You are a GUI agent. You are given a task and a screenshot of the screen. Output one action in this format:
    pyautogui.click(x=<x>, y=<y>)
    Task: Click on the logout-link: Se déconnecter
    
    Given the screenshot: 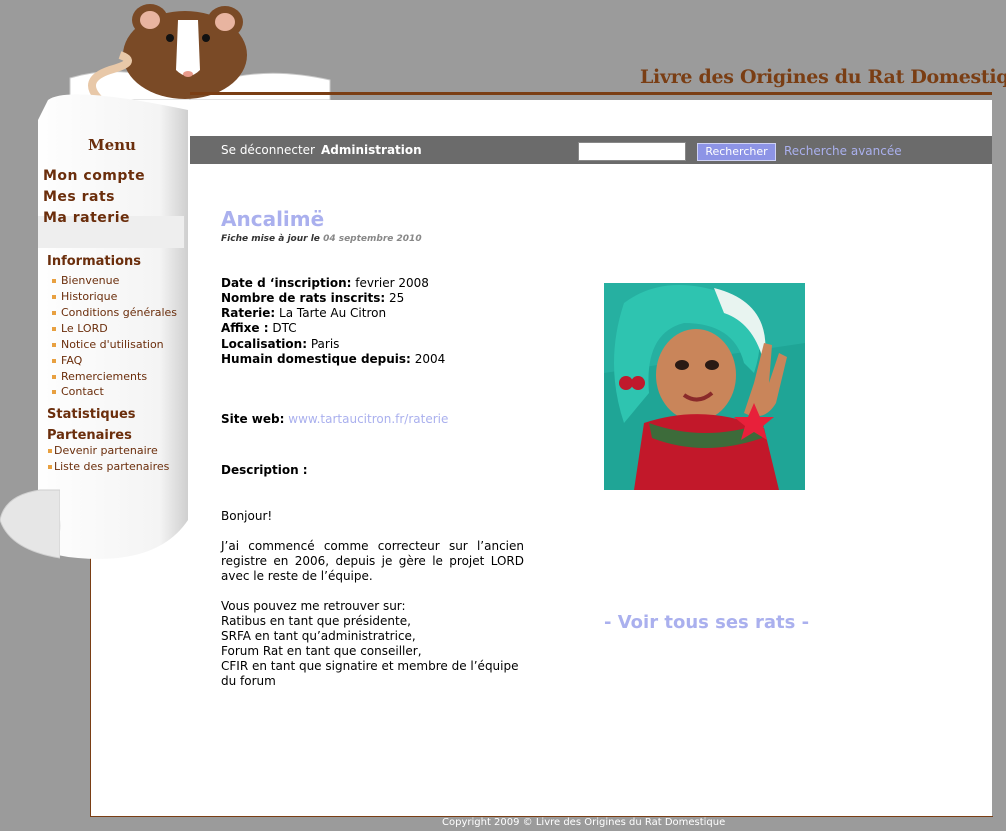 What is the action you would take?
    pyautogui.click(x=268, y=150)
    